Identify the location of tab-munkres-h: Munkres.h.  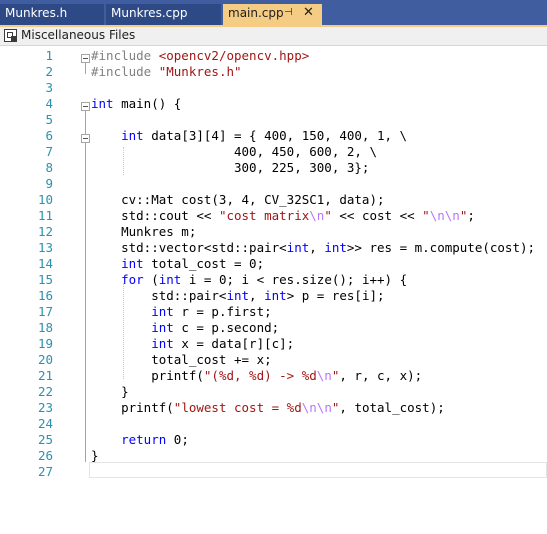
(52, 14).